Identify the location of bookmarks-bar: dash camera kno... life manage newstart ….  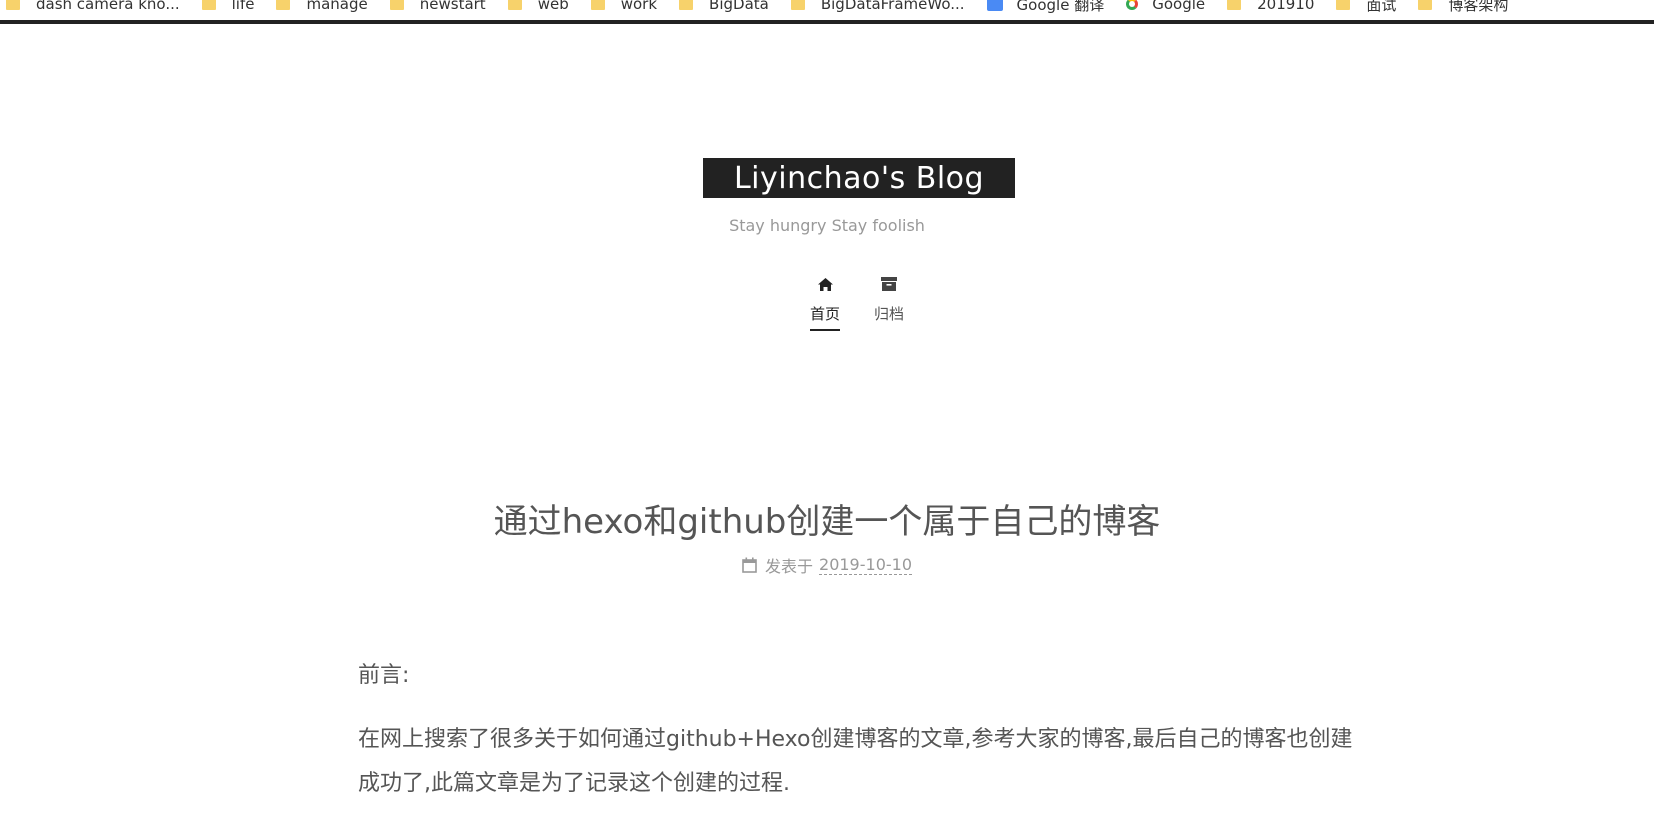
(827, 10).